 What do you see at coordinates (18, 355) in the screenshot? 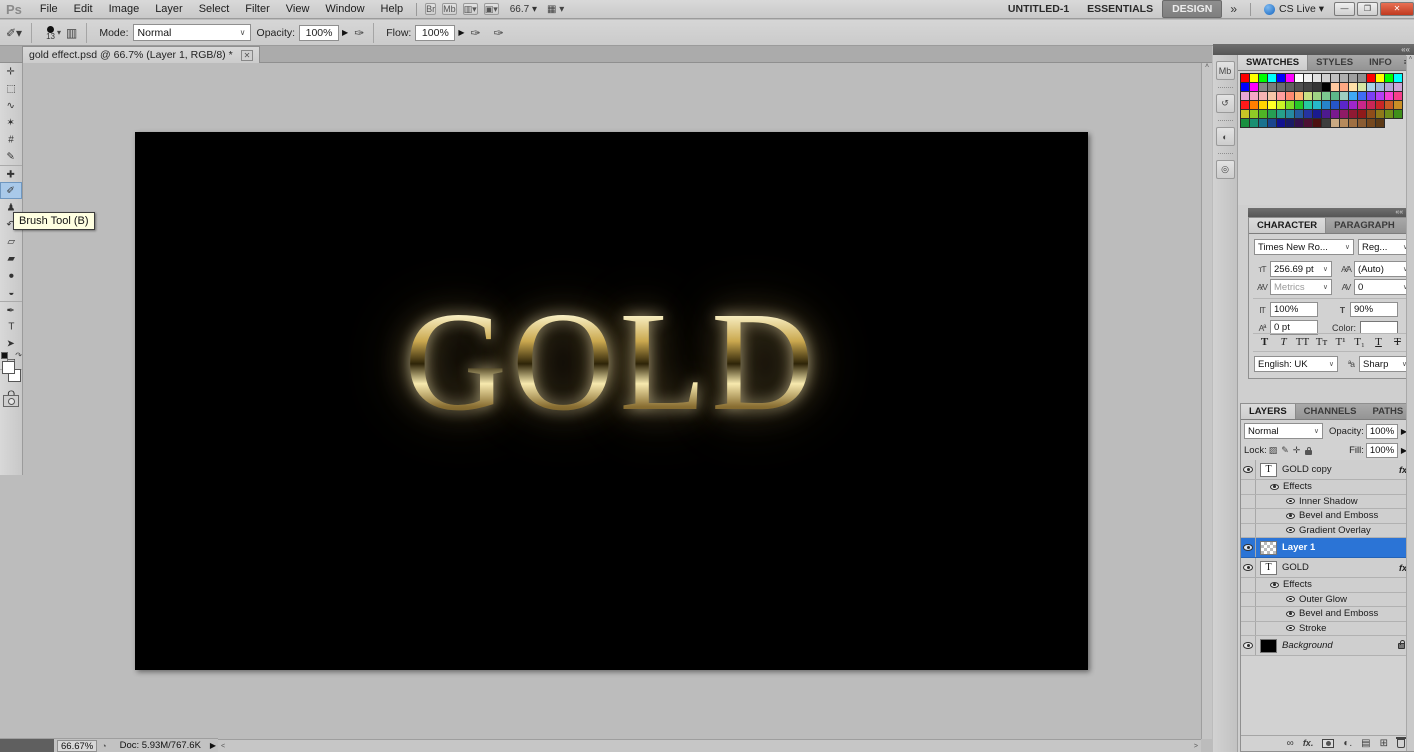
I see `swap-colors-icon: ↷` at bounding box center [18, 355].